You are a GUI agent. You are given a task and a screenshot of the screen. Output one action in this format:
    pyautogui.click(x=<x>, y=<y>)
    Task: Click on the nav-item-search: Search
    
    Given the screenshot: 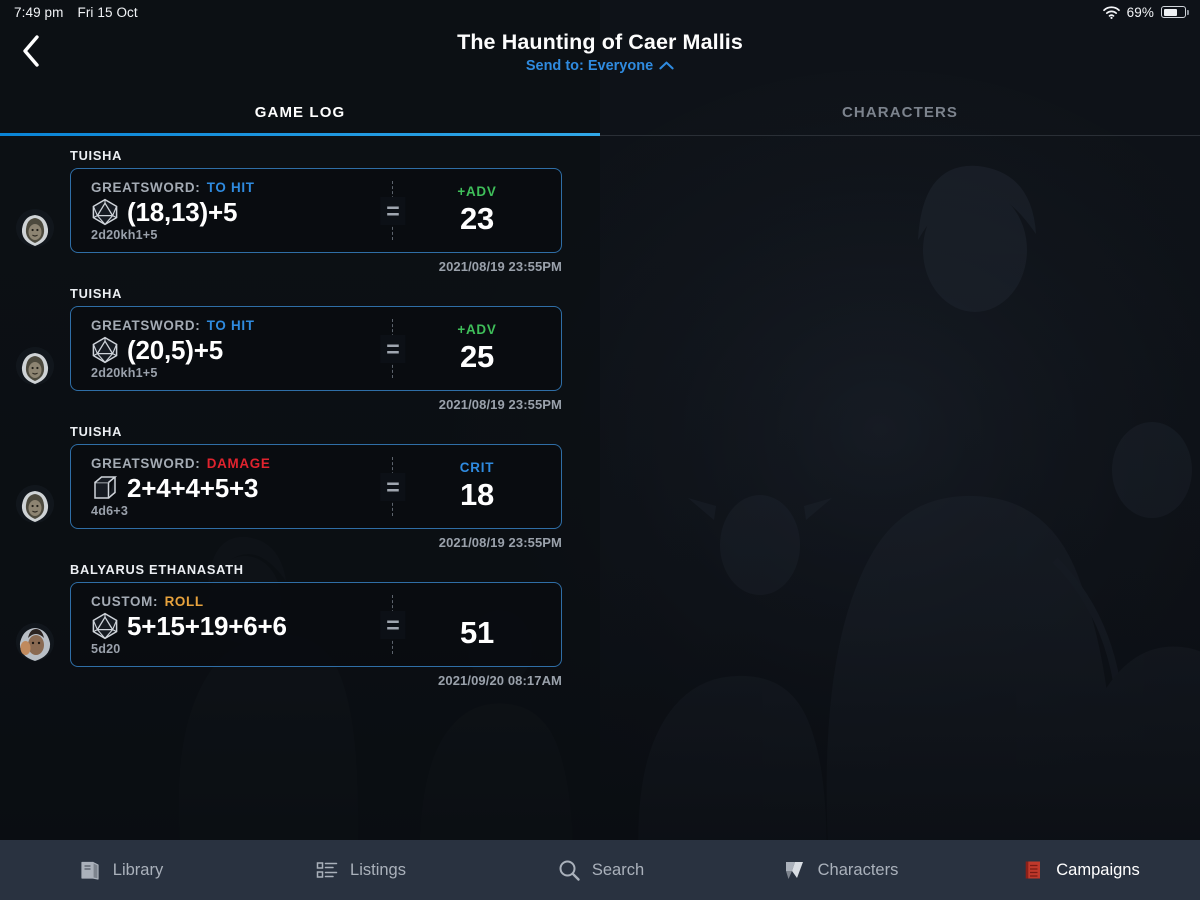 What is the action you would take?
    pyautogui.click(x=600, y=870)
    